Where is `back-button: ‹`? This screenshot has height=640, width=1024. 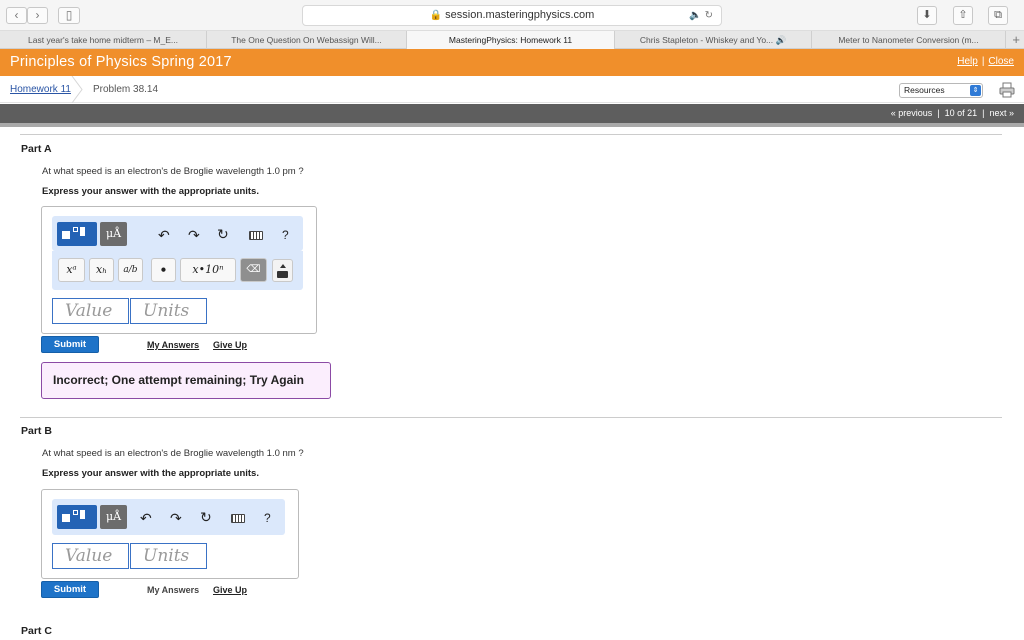 back-button: ‹ is located at coordinates (16, 15).